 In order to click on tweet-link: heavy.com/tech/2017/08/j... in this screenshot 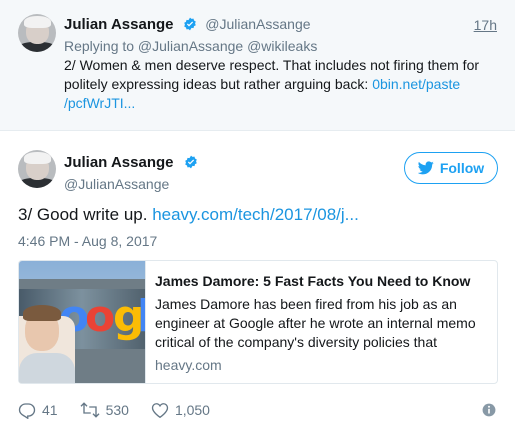, I will do `click(255, 214)`.